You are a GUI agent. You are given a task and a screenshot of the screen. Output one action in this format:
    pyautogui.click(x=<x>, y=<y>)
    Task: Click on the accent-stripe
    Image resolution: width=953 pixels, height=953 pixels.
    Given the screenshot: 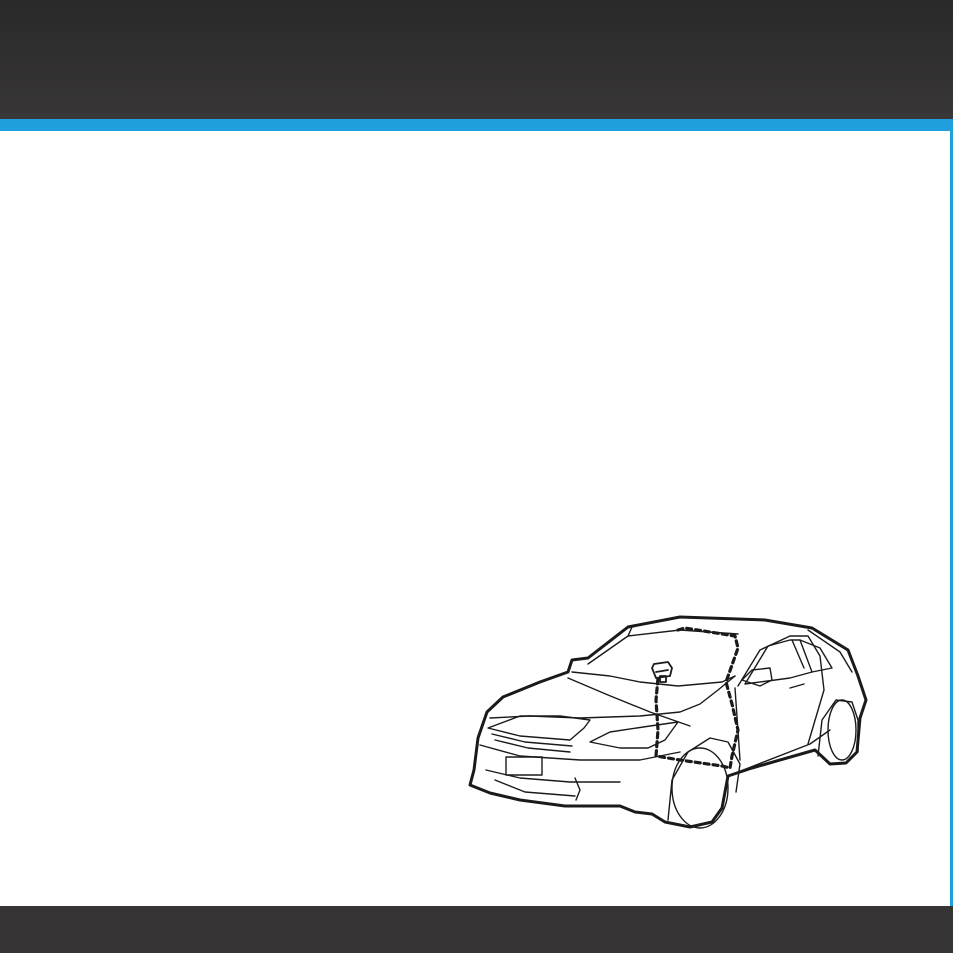 What is the action you would take?
    pyautogui.click(x=476, y=125)
    